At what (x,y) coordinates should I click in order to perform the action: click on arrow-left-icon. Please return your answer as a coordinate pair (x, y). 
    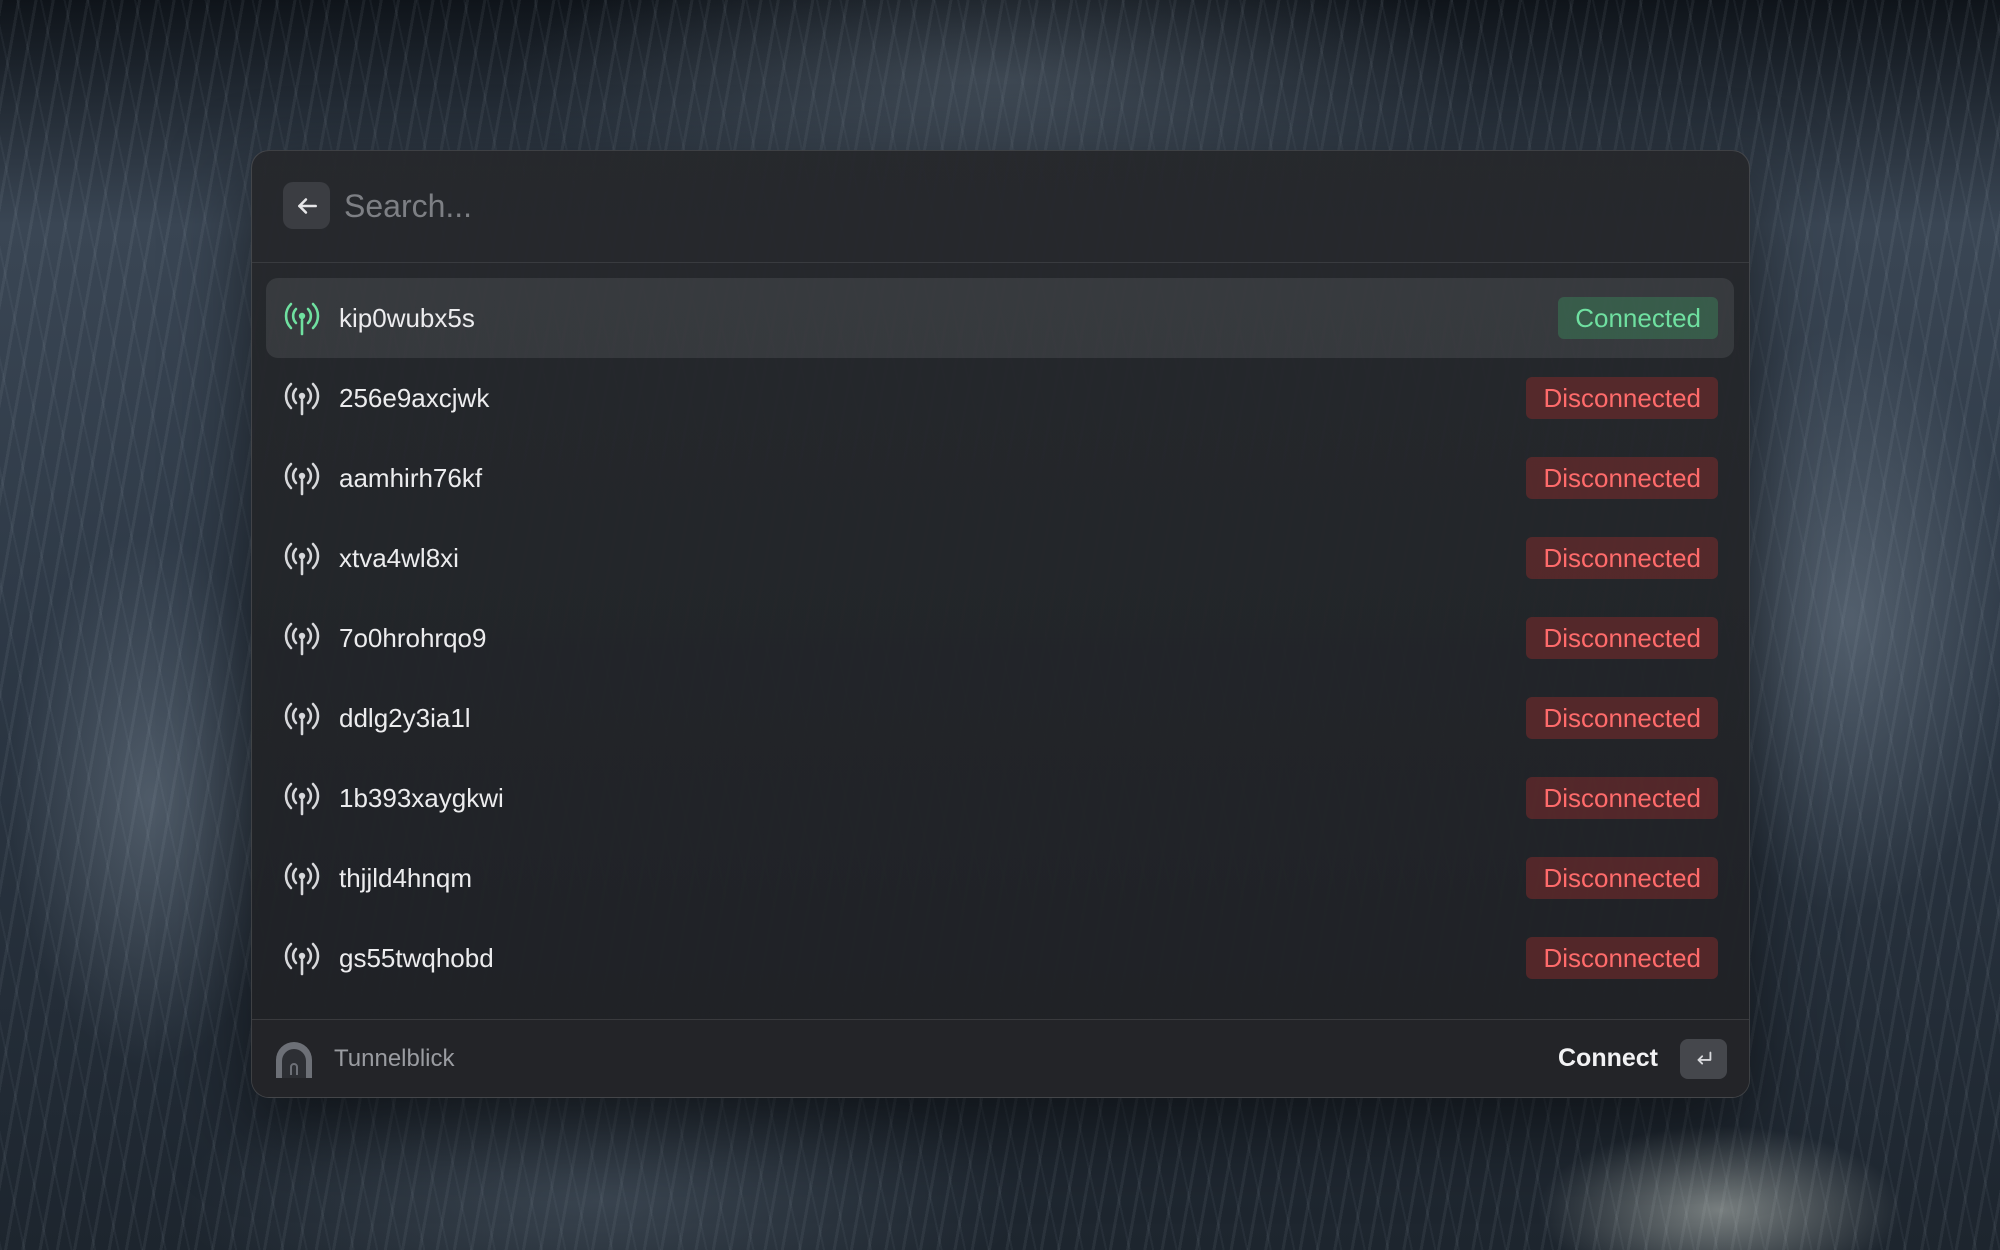
    Looking at the image, I should click on (307, 205).